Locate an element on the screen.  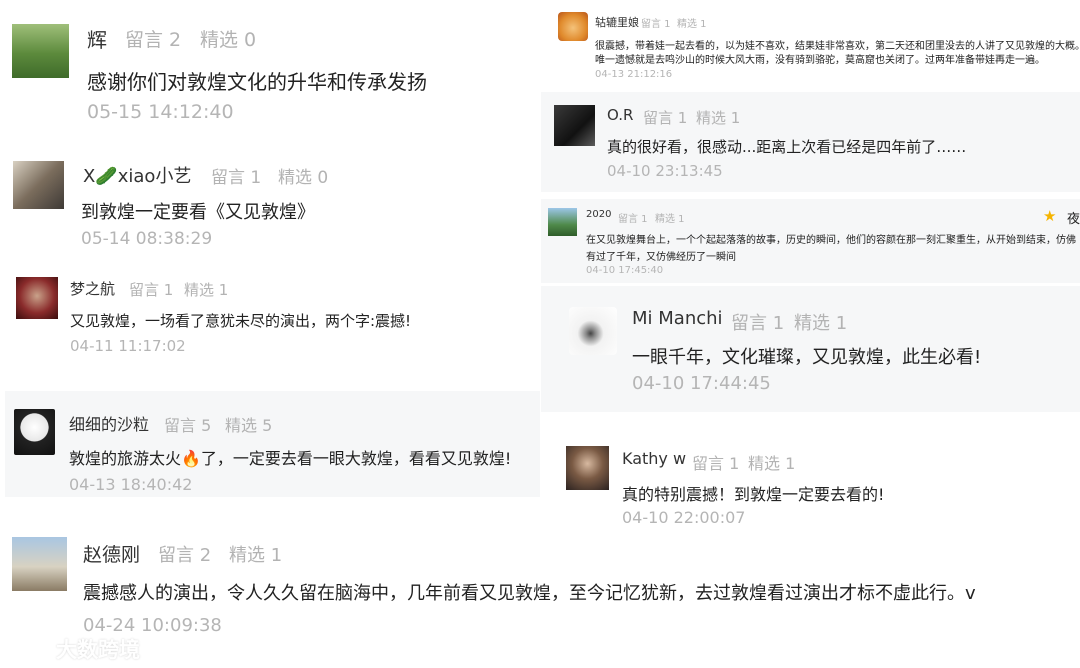
commenter-name: 细细的沙粒 is located at coordinates (109, 423).